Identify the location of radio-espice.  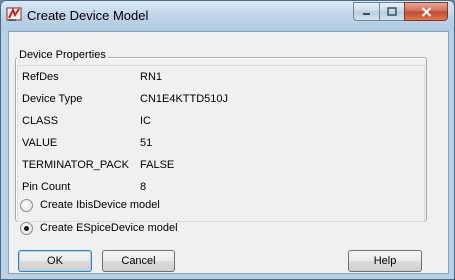
(26, 228).